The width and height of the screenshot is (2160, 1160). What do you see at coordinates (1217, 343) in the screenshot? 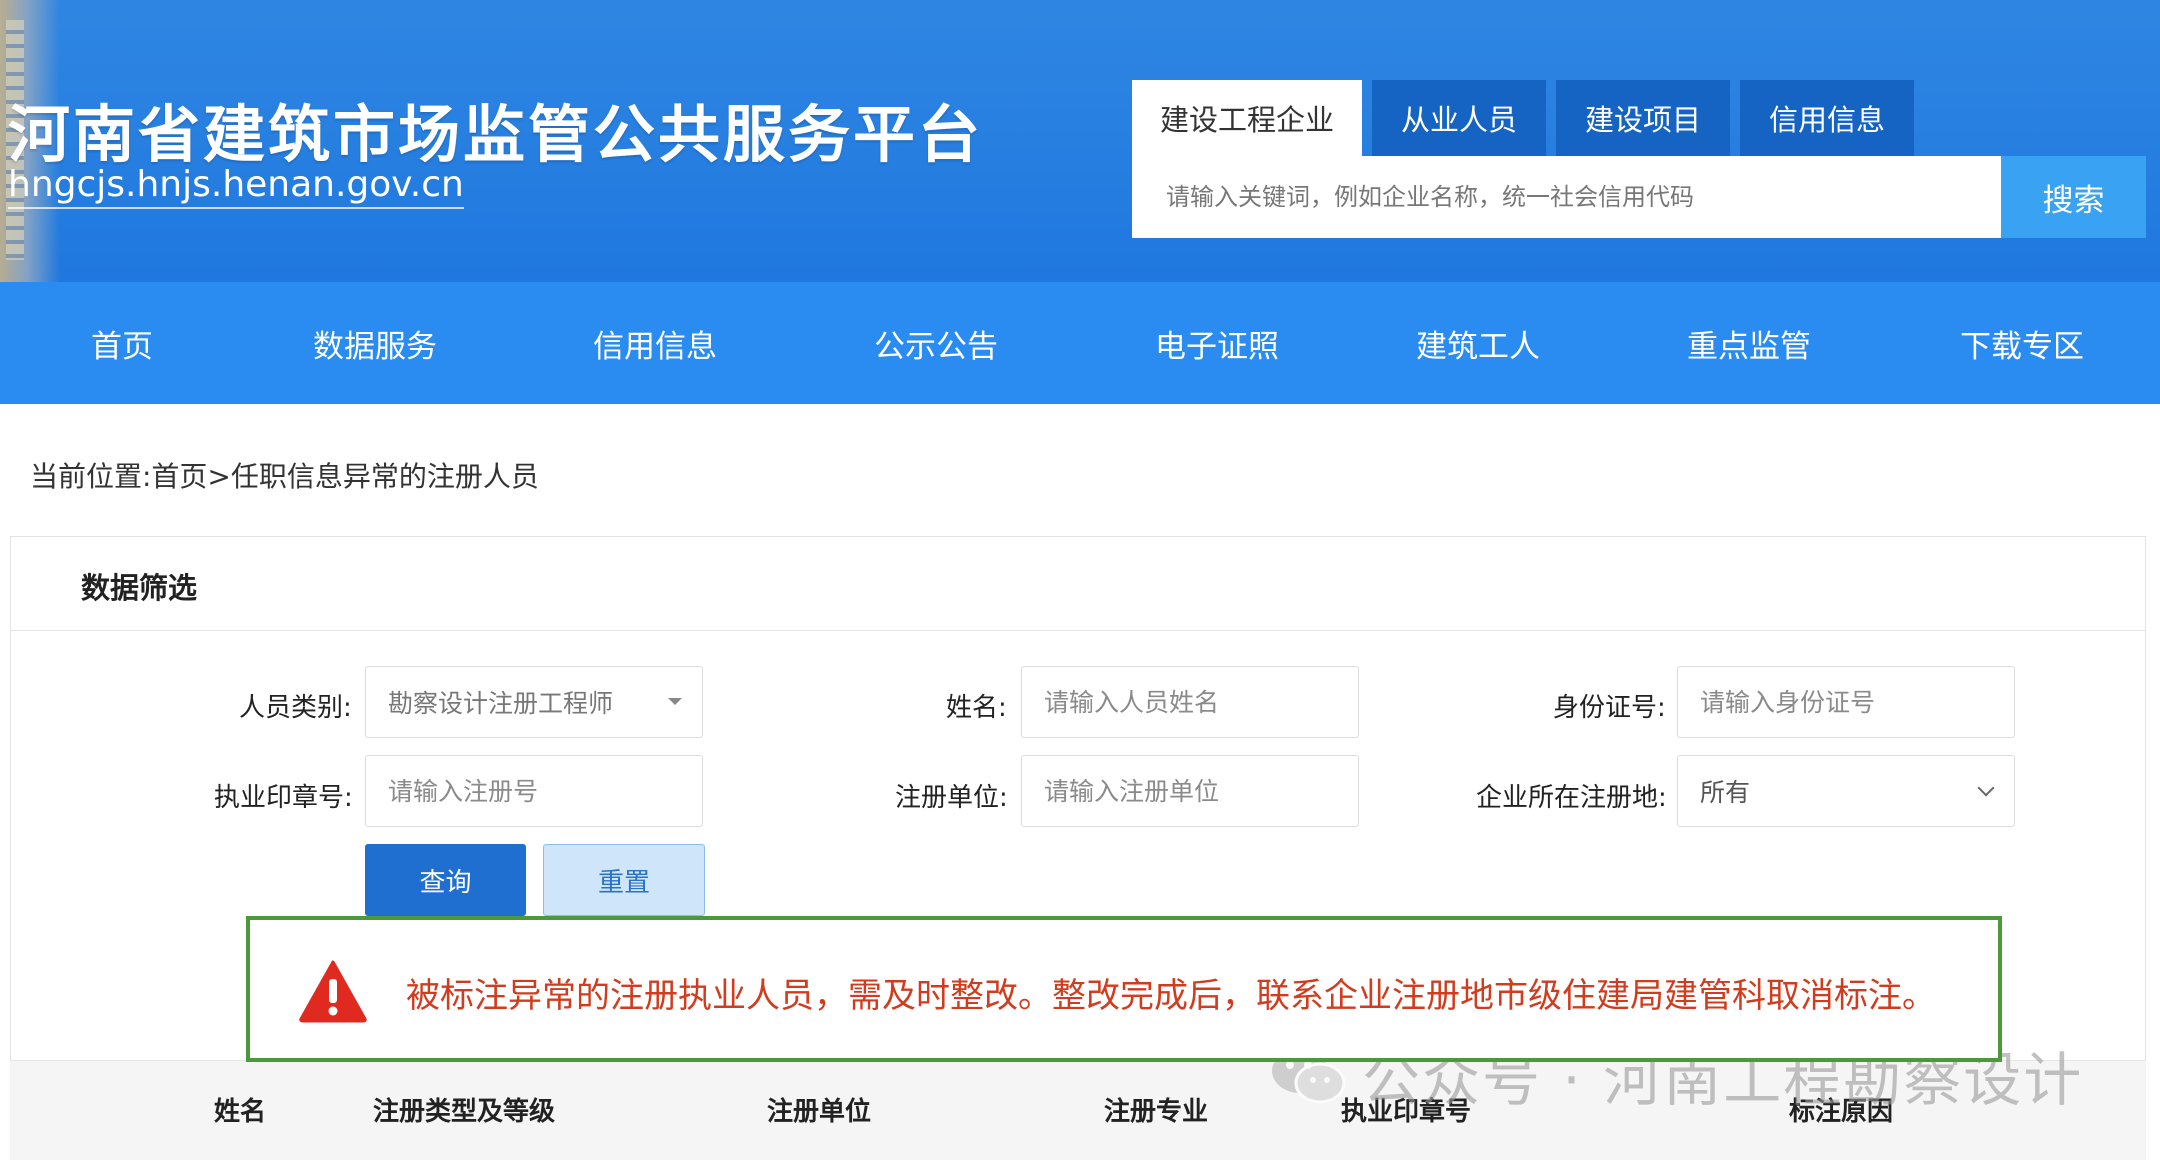
I see `nav-item-e-certificates: 电子证照` at bounding box center [1217, 343].